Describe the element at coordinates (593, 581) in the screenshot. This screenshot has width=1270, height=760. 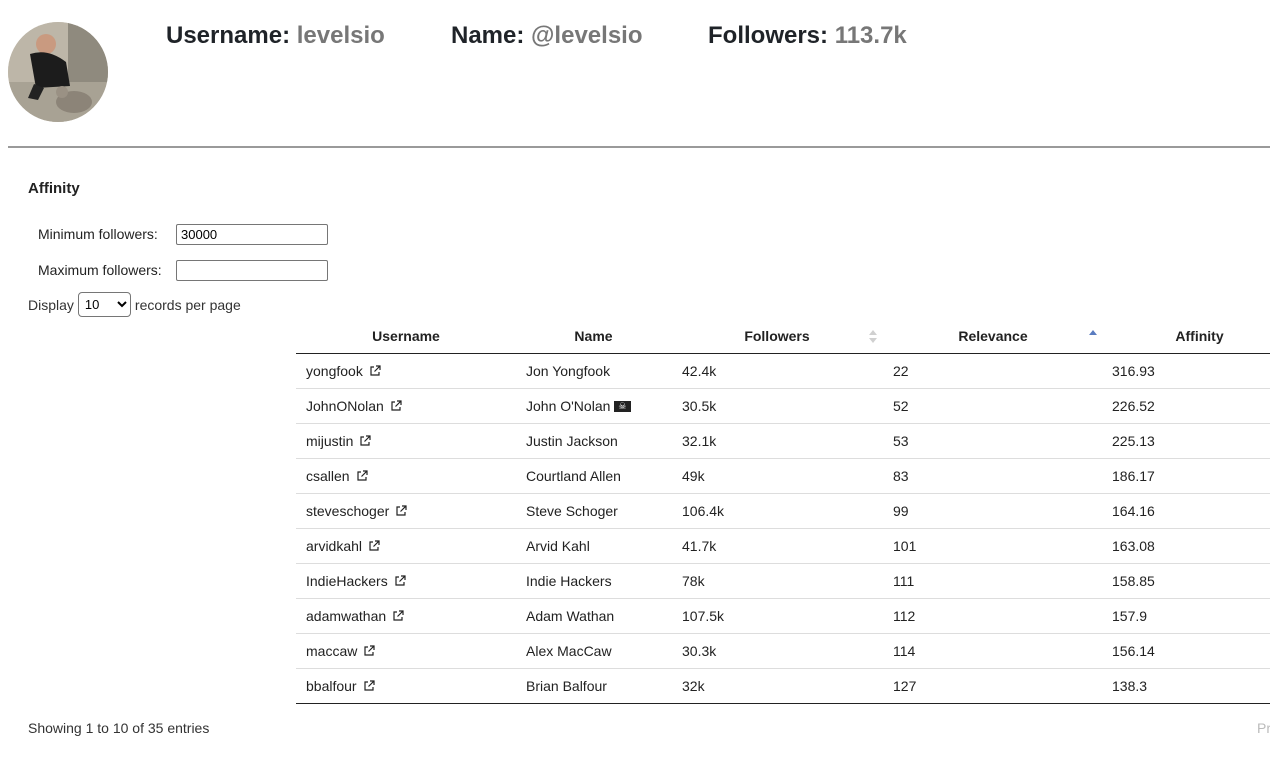
I see `cell-name: Indie Hackers` at that location.